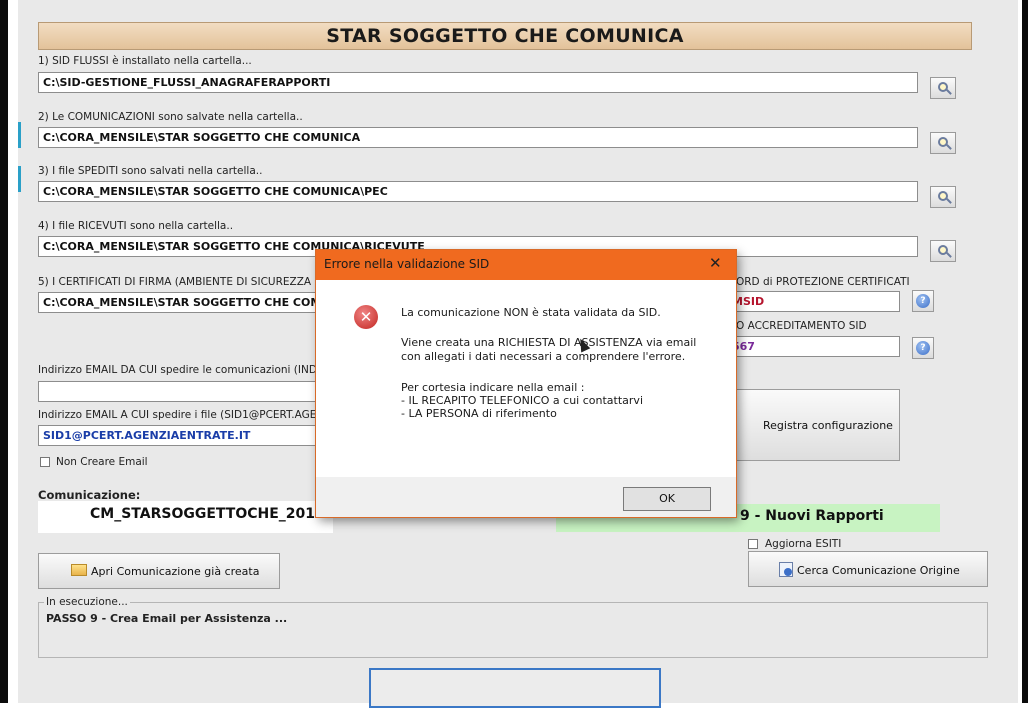  What do you see at coordinates (943, 197) in the screenshot?
I see `browse-spediti-folder-button` at bounding box center [943, 197].